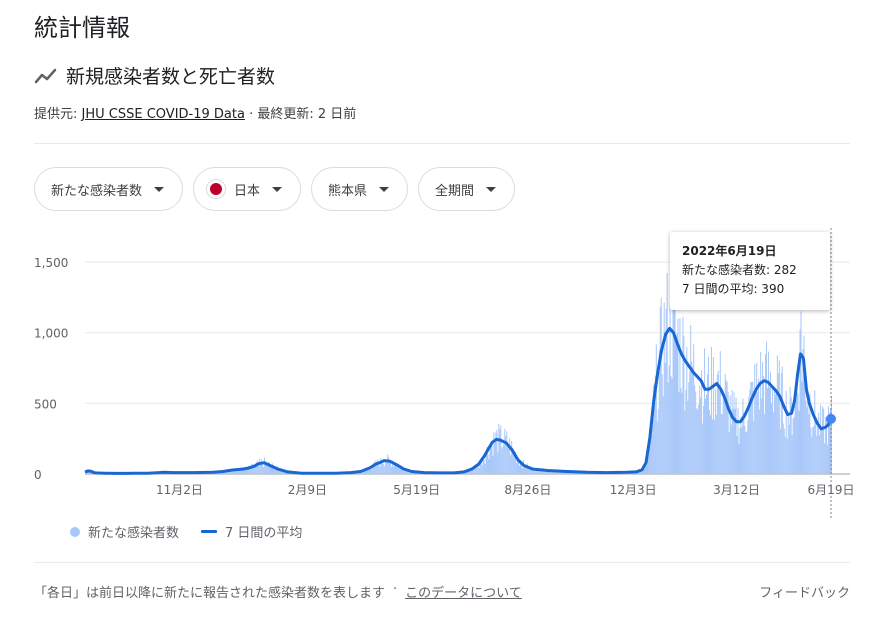 This screenshot has height=640, width=880. Describe the element at coordinates (109, 189) in the screenshot. I see `metric-dropdown: 新たな感染者数` at that location.